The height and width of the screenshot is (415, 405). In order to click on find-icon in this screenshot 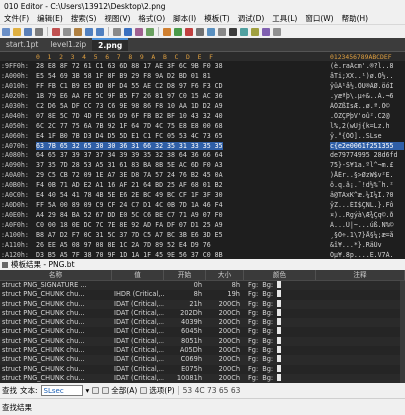, I will do `click(117, 31)`.